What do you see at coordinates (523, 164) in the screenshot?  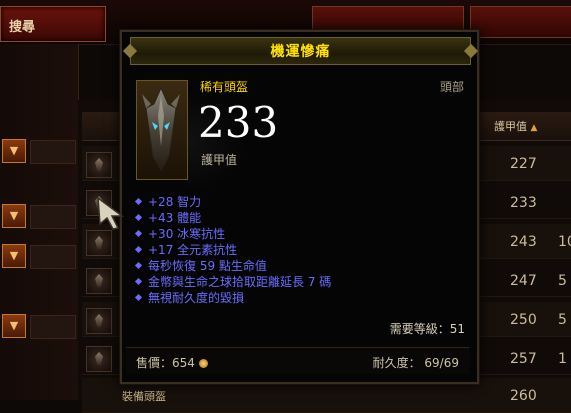 I see `row-armor-value: 227` at bounding box center [523, 164].